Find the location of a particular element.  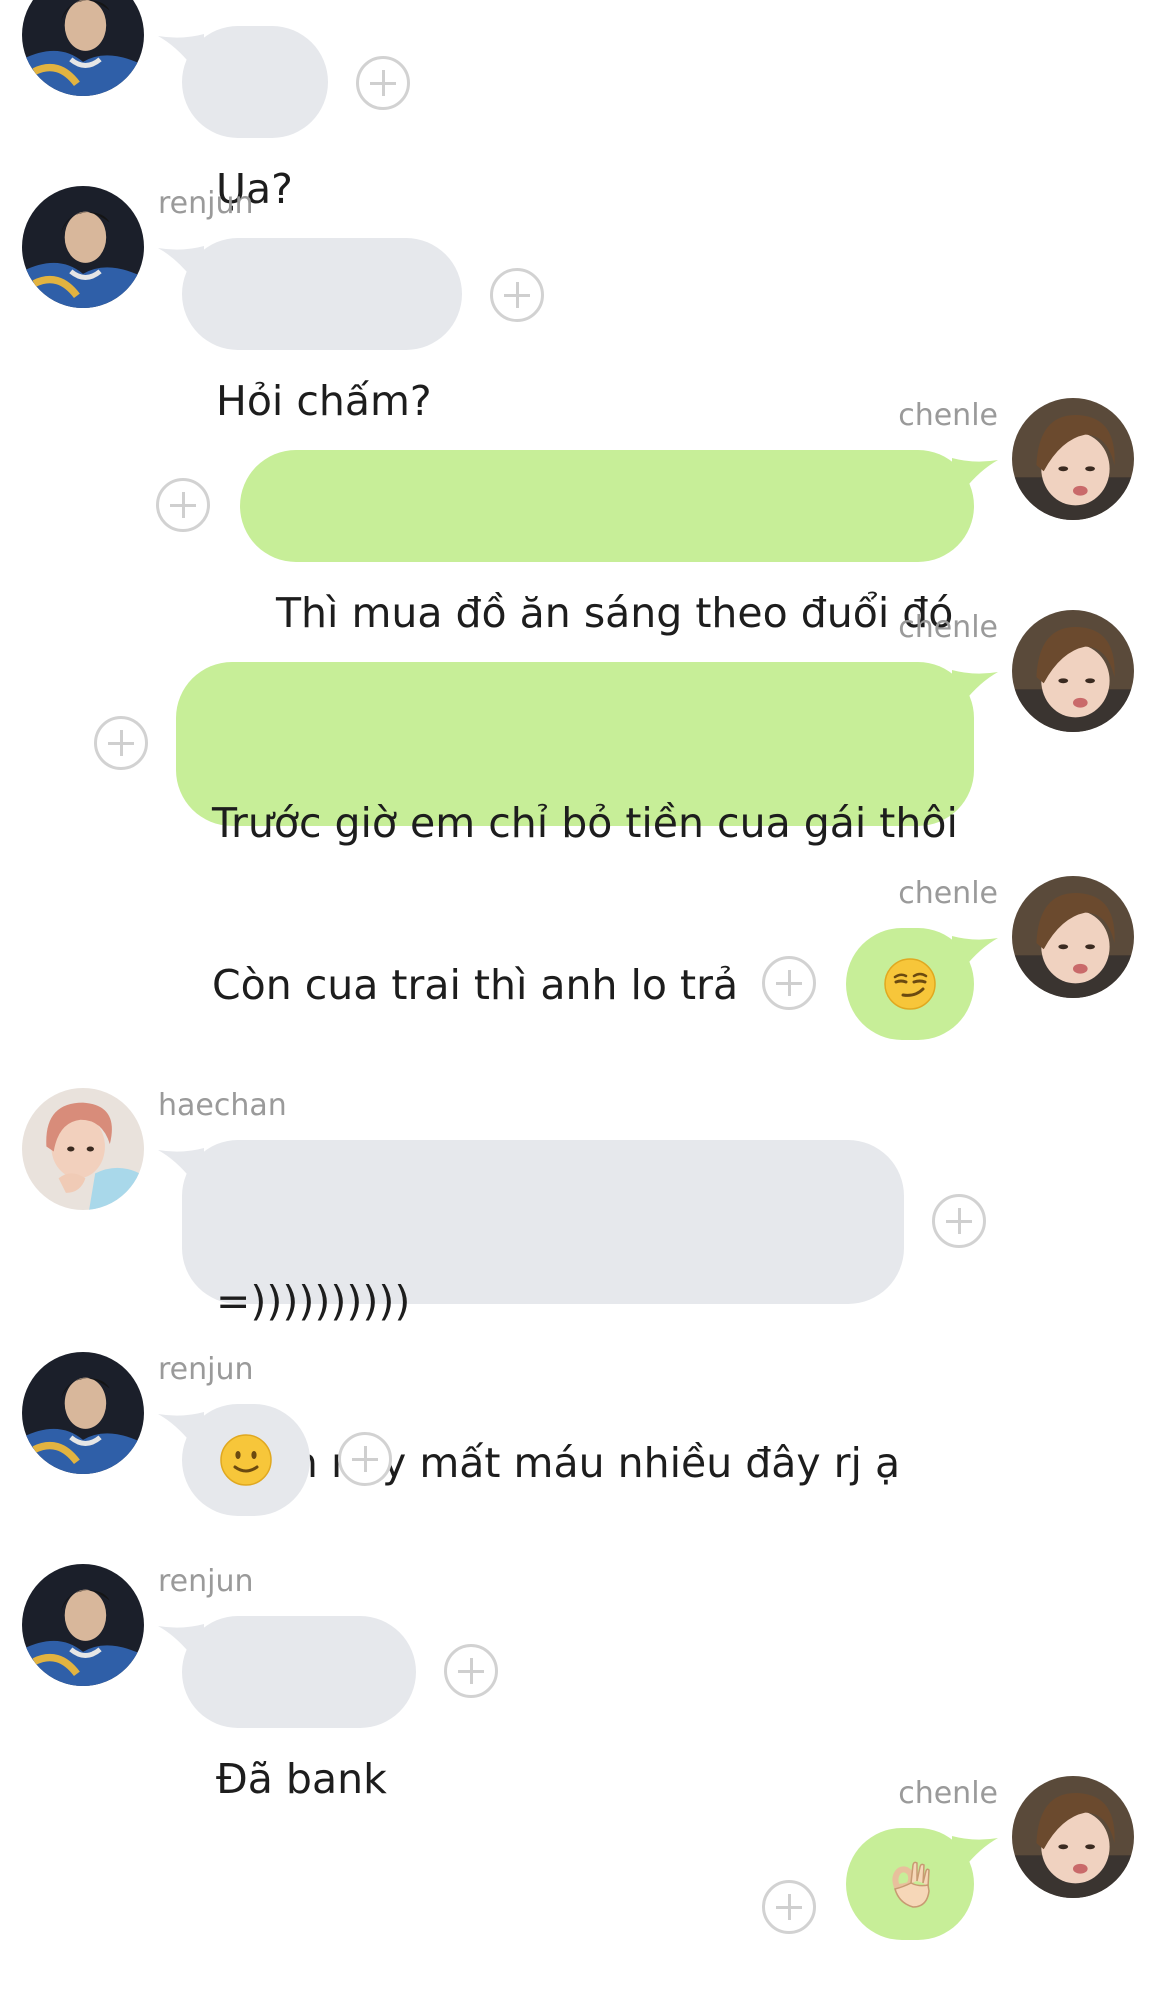

slightly-smiling-face-emoji-icon is located at coordinates (246, 1460).